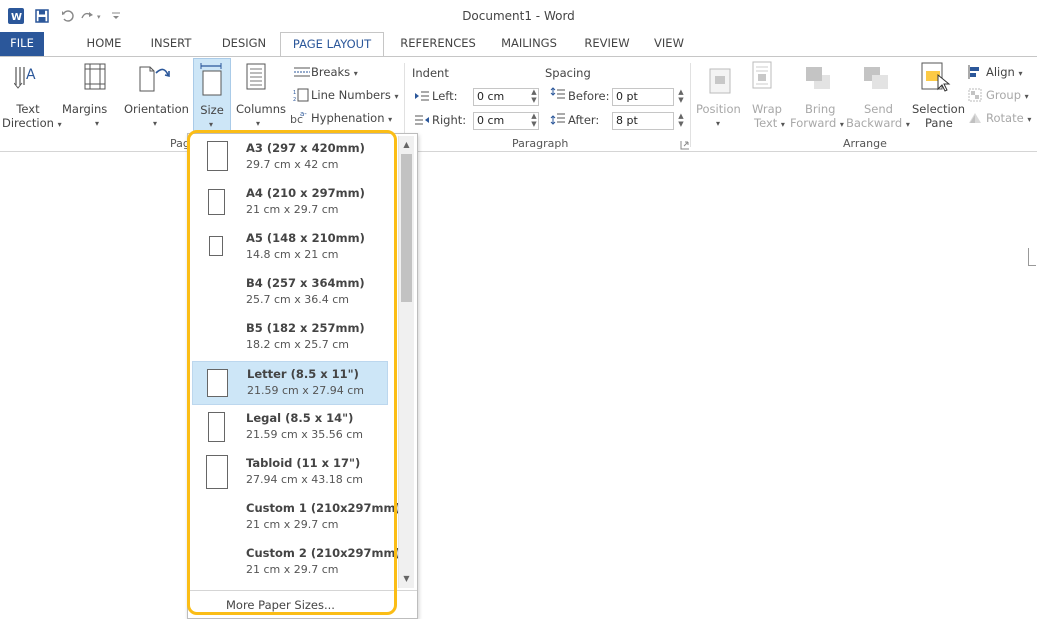 The height and width of the screenshot is (619, 1037). I want to click on selection-pane-button: Pane, so click(939, 123).